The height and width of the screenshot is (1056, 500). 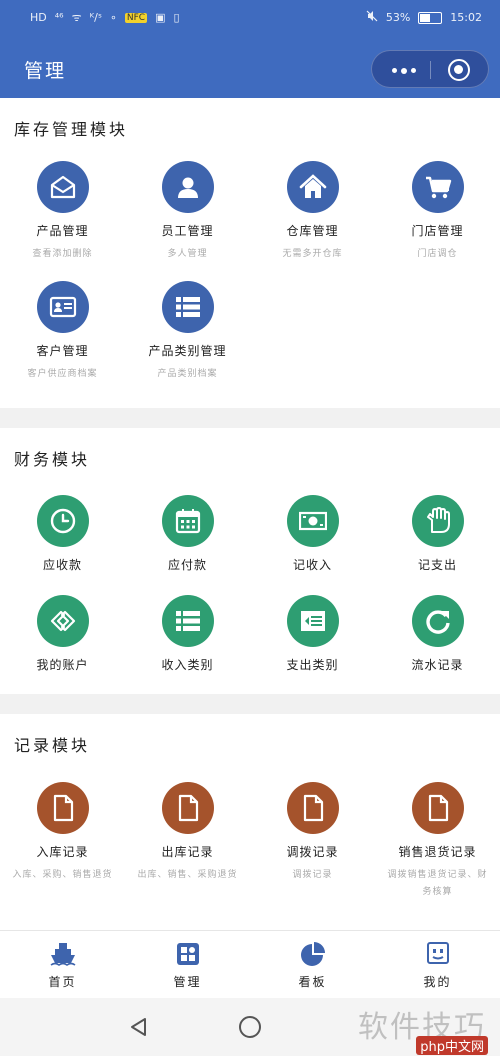 I want to click on battery-level, so click(x=425, y=17).